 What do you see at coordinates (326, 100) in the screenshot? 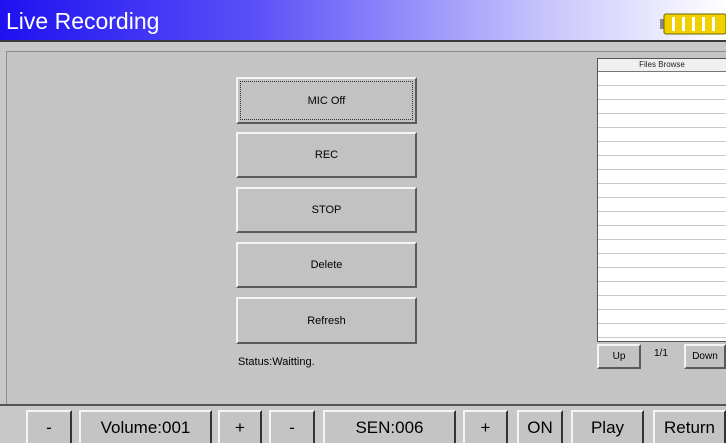
I see `mic-toggle-button: MIC Off` at bounding box center [326, 100].